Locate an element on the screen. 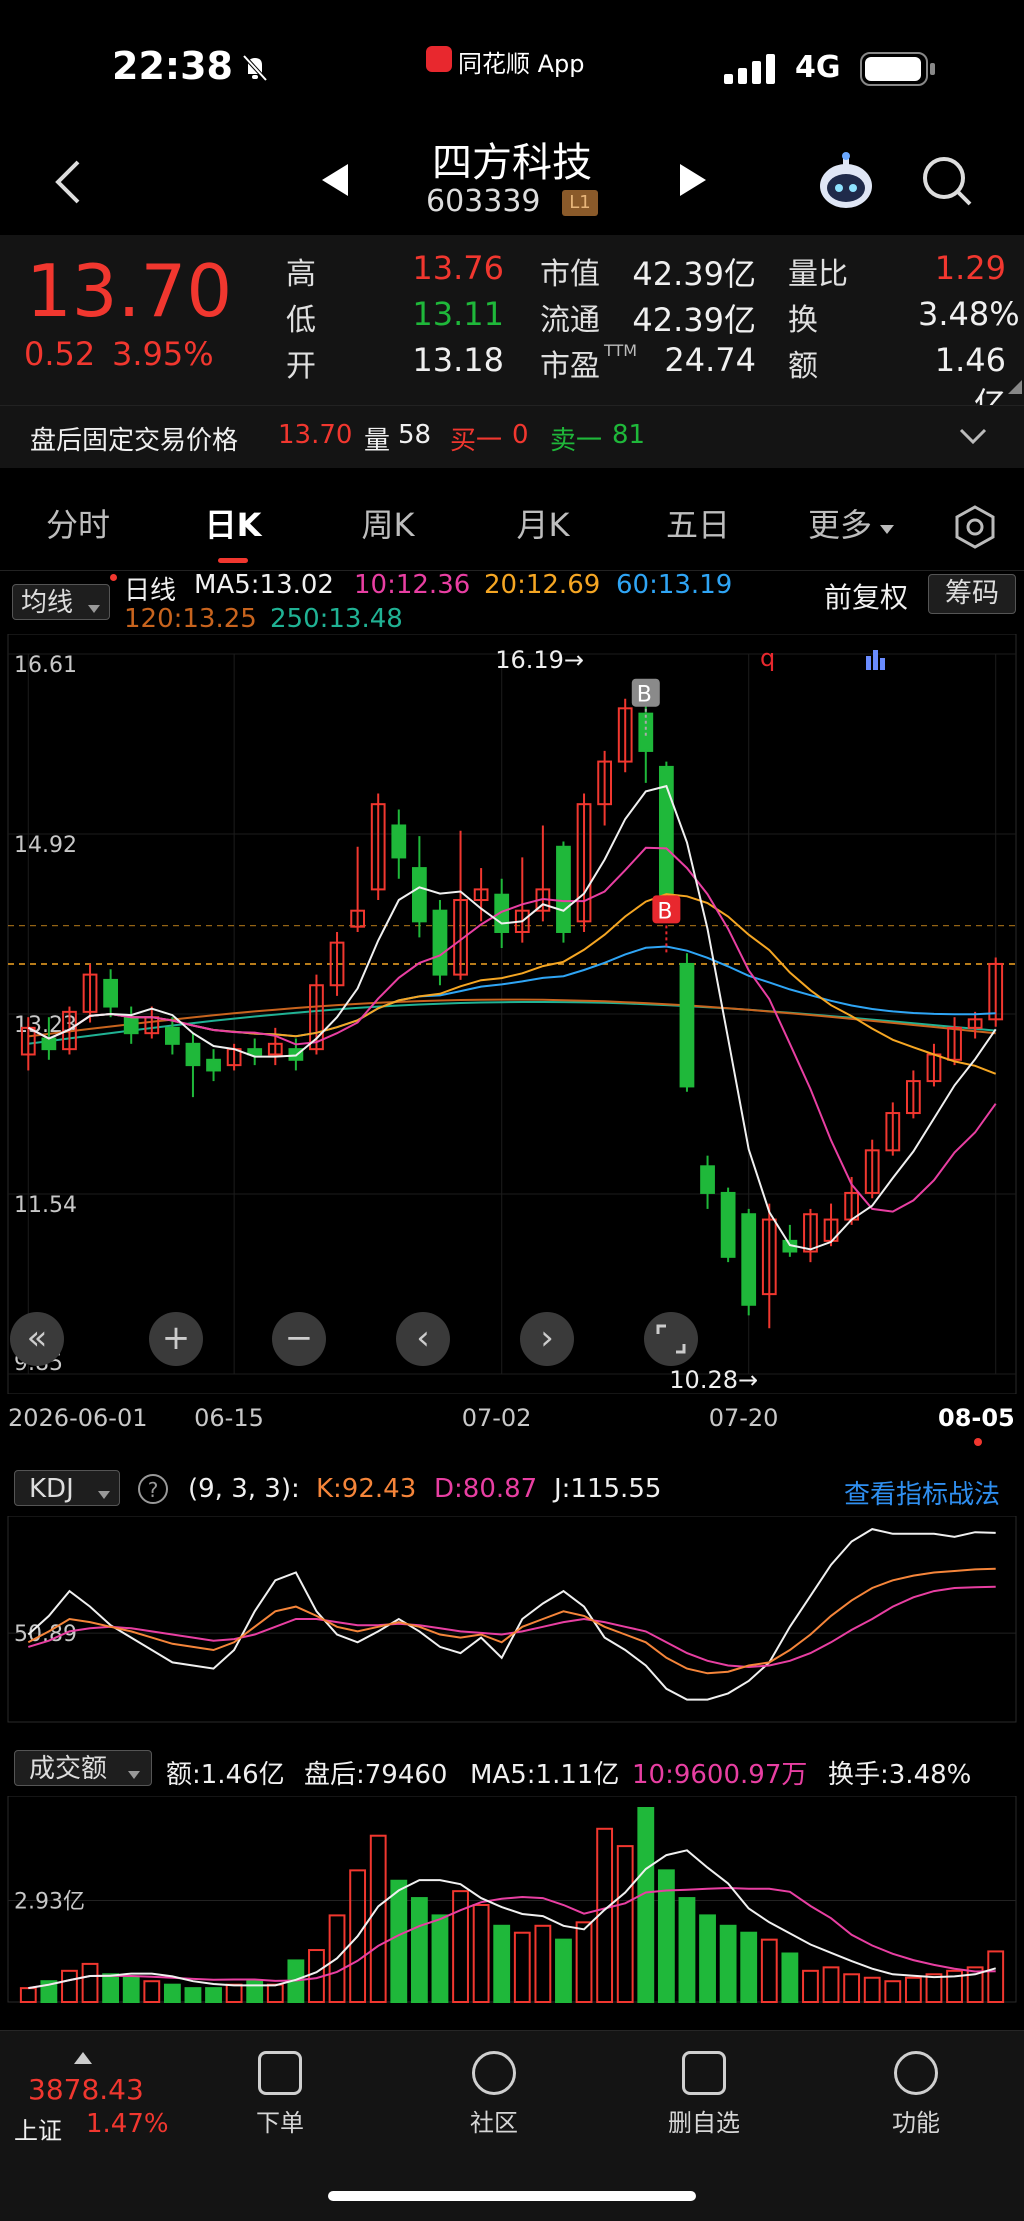  star-badge-icon is located at coordinates (494, 2073).